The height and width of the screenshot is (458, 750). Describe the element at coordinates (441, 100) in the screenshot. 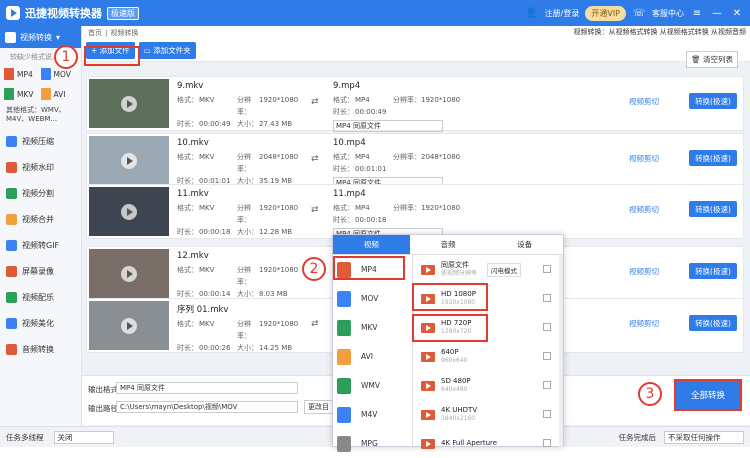

I see `meta-value: 1920*1080` at that location.